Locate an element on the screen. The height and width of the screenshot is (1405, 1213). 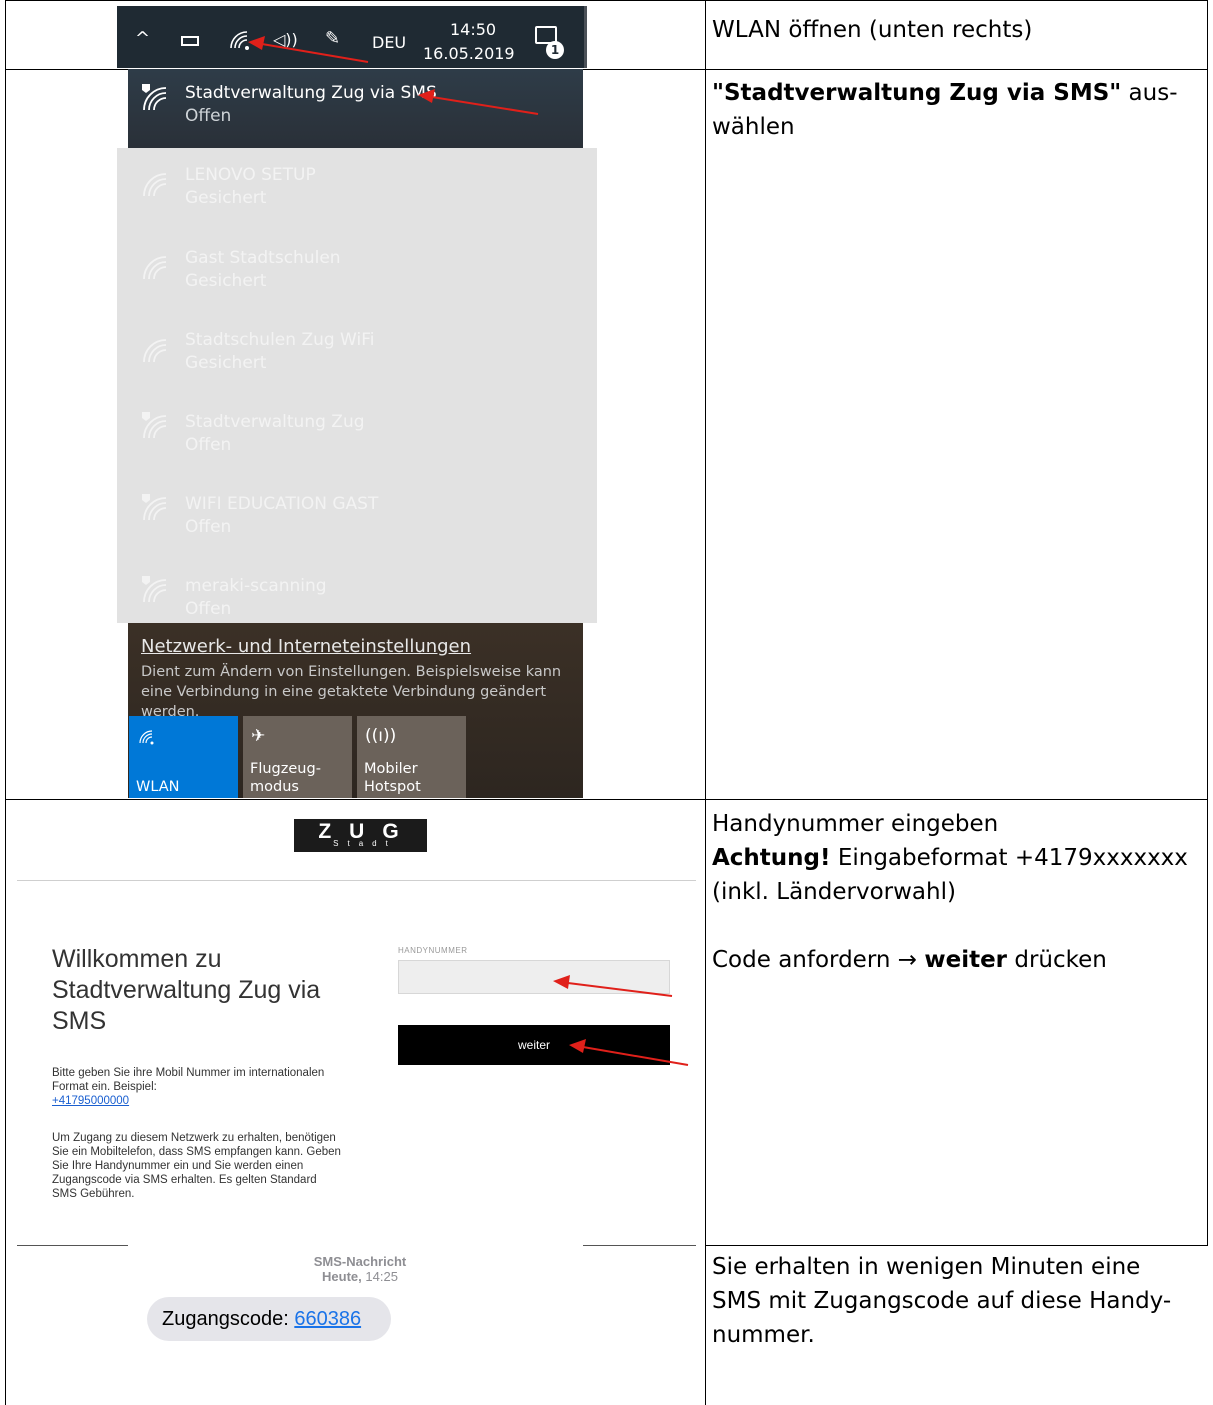
arrow-to-selected-network is located at coordinates (485, 105).